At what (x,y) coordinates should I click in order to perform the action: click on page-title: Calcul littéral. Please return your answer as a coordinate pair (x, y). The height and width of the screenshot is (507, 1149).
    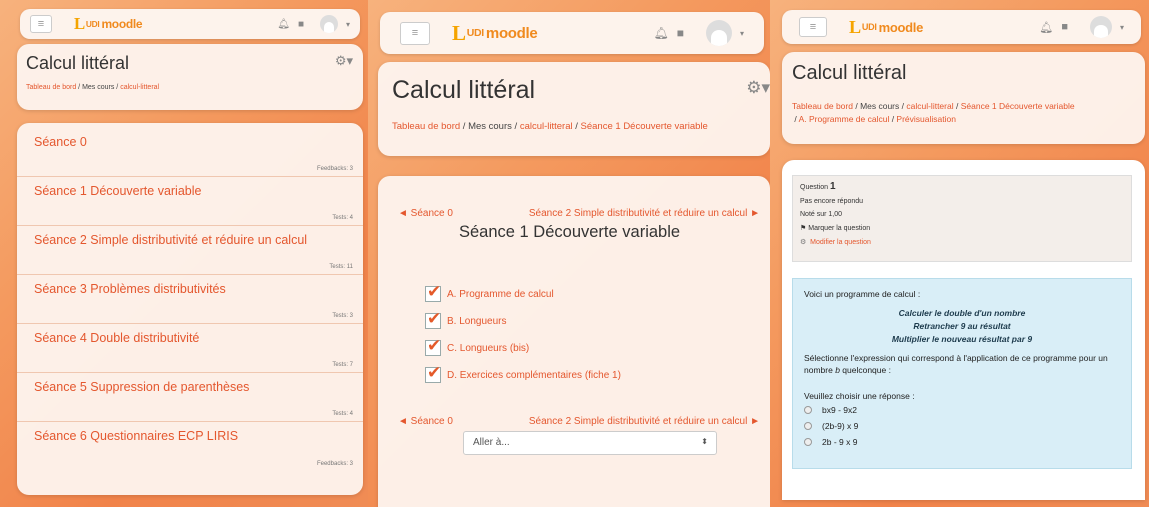
    Looking at the image, I should click on (849, 73).